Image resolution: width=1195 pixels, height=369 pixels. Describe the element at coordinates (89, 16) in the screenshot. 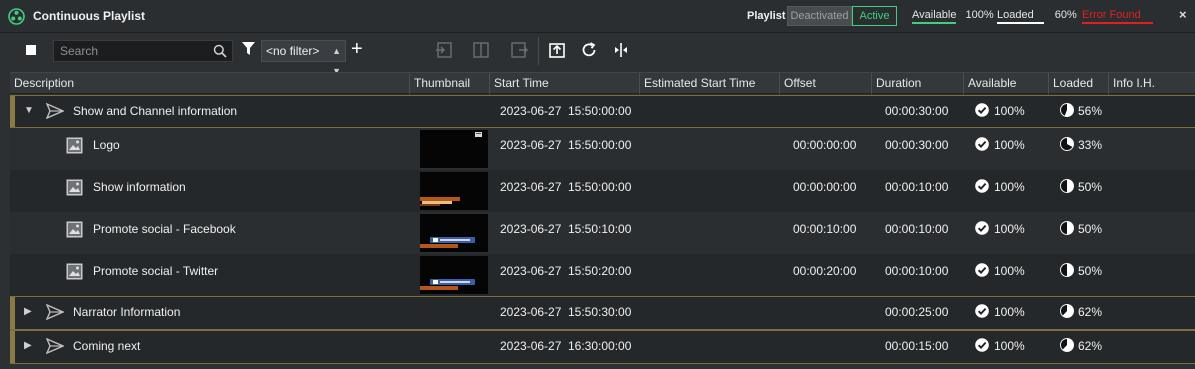

I see `window-title: Continuous Playlist` at that location.